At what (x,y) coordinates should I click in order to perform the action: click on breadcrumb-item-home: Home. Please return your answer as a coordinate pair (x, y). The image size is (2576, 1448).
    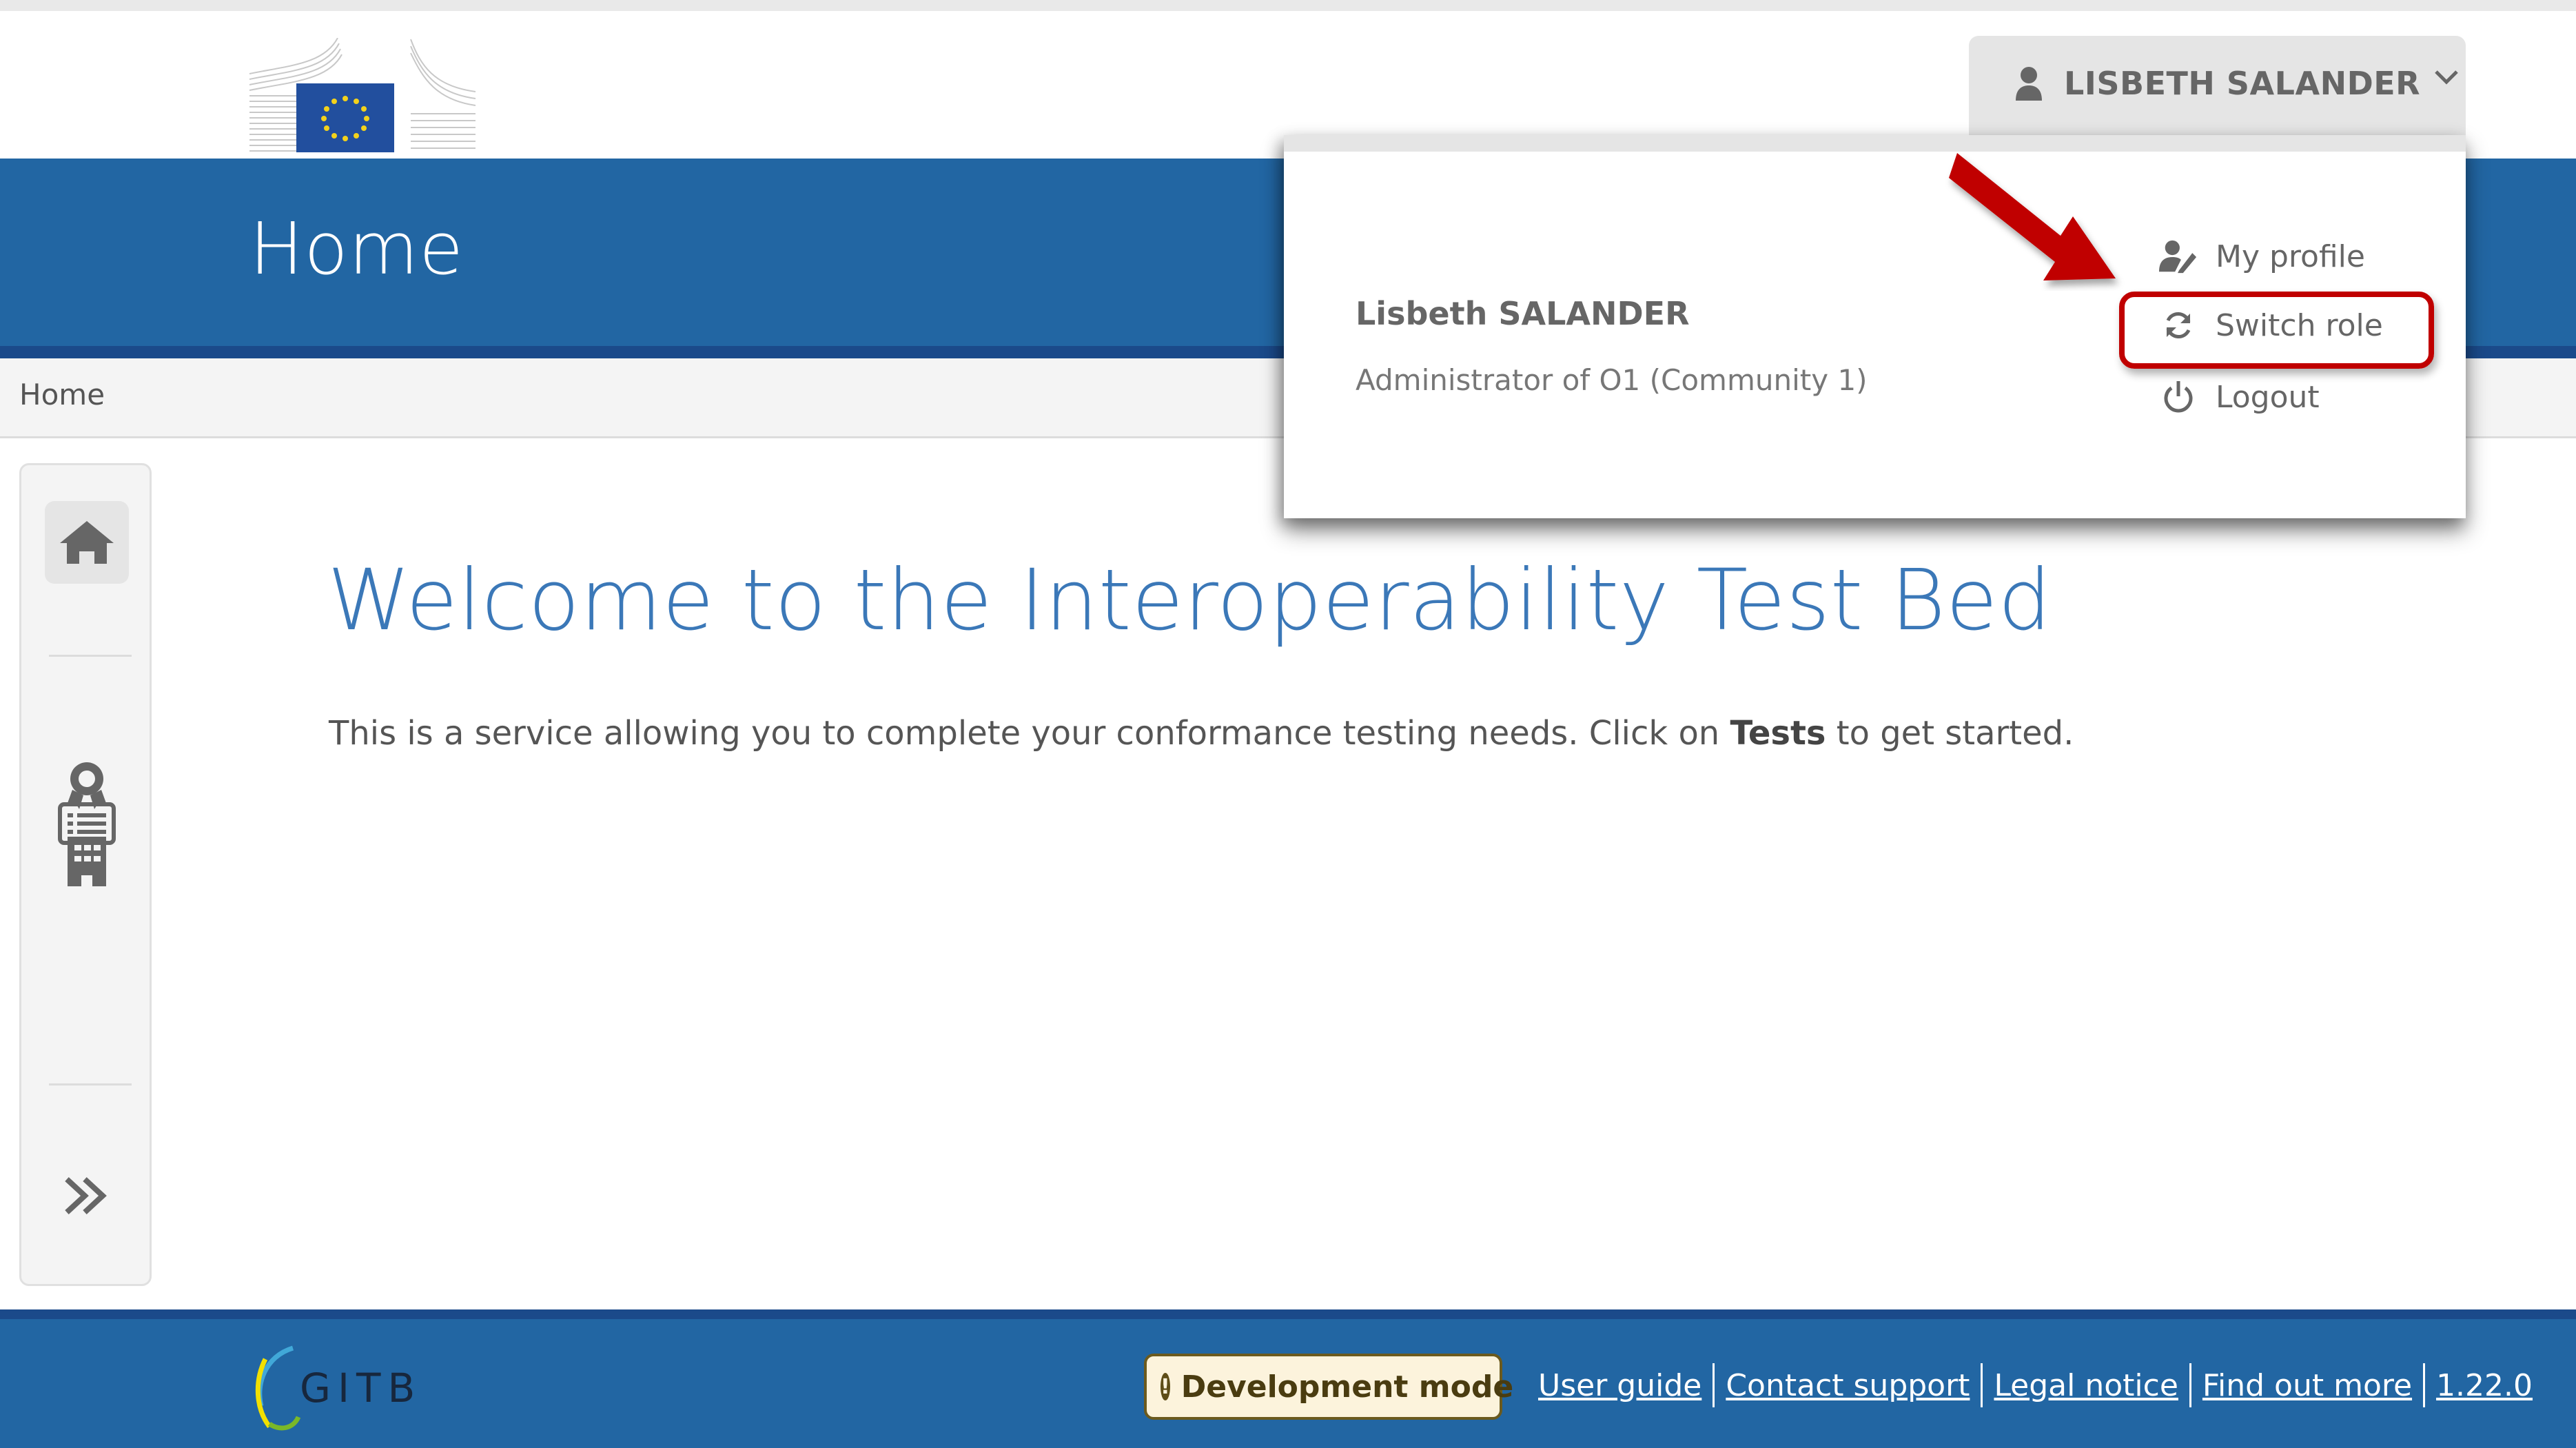
    Looking at the image, I should click on (62, 394).